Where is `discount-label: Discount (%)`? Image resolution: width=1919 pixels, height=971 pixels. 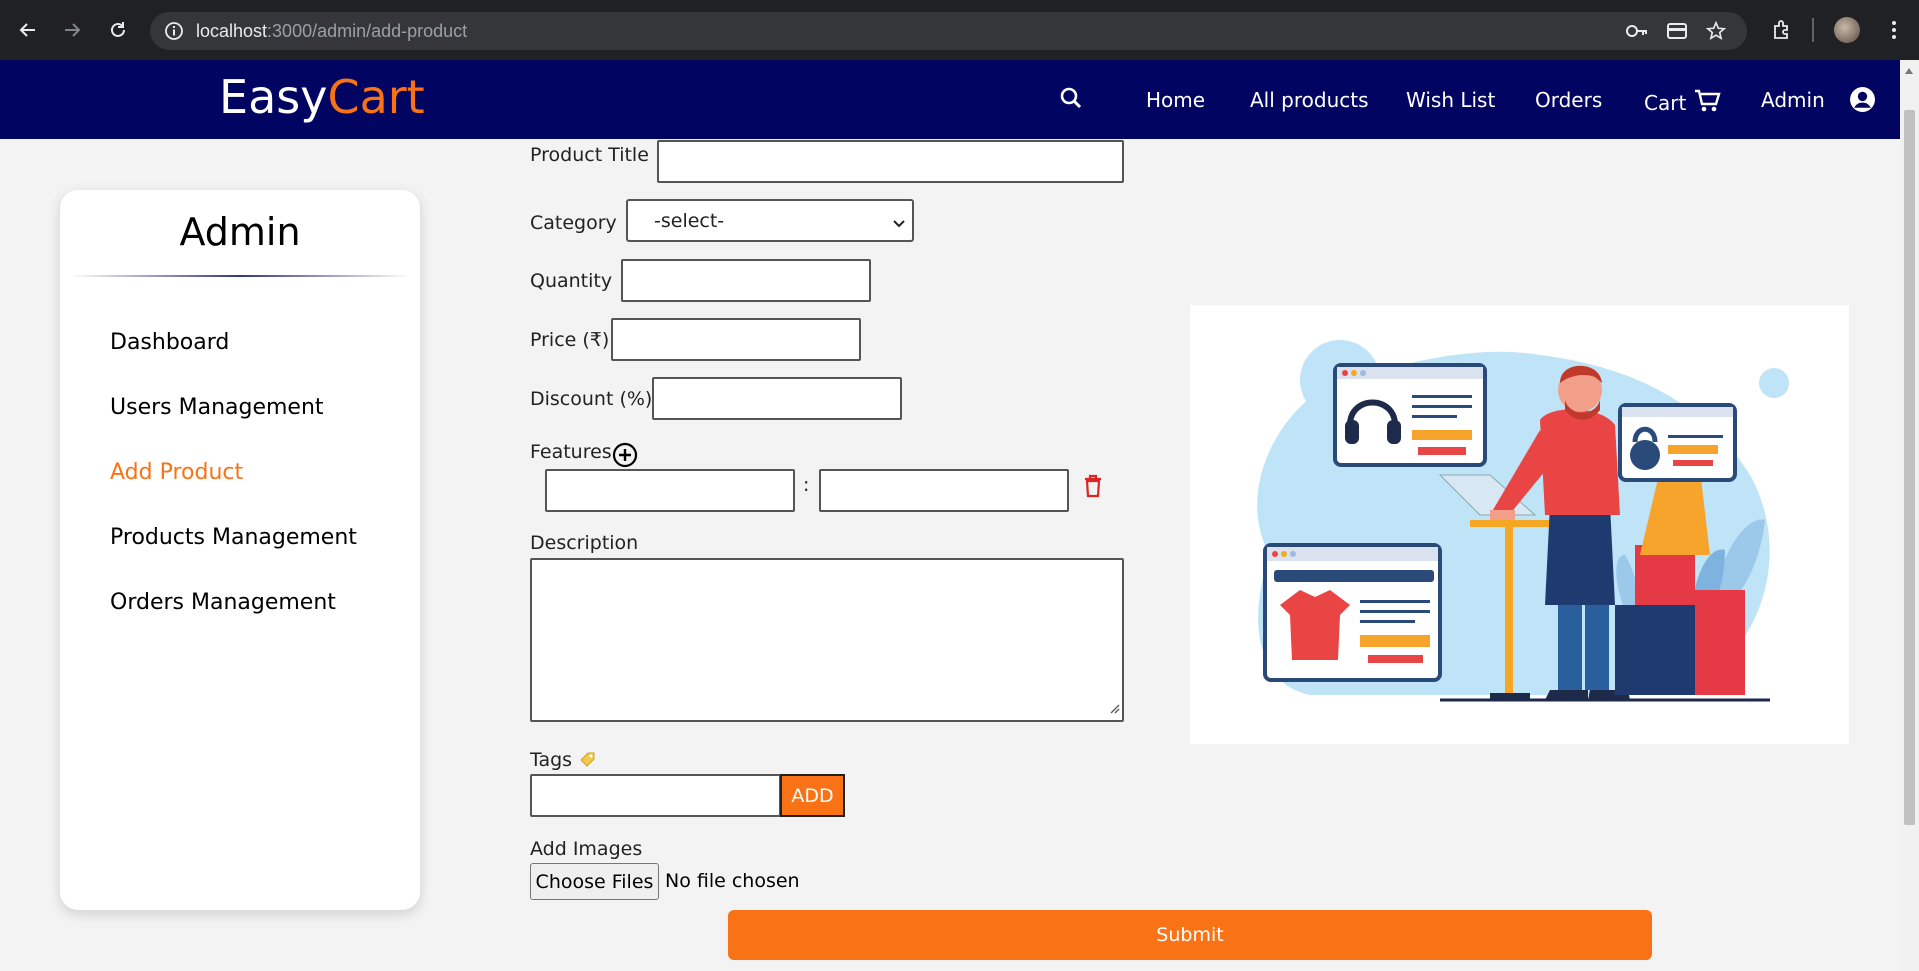 discount-label: Discount (%) is located at coordinates (591, 399).